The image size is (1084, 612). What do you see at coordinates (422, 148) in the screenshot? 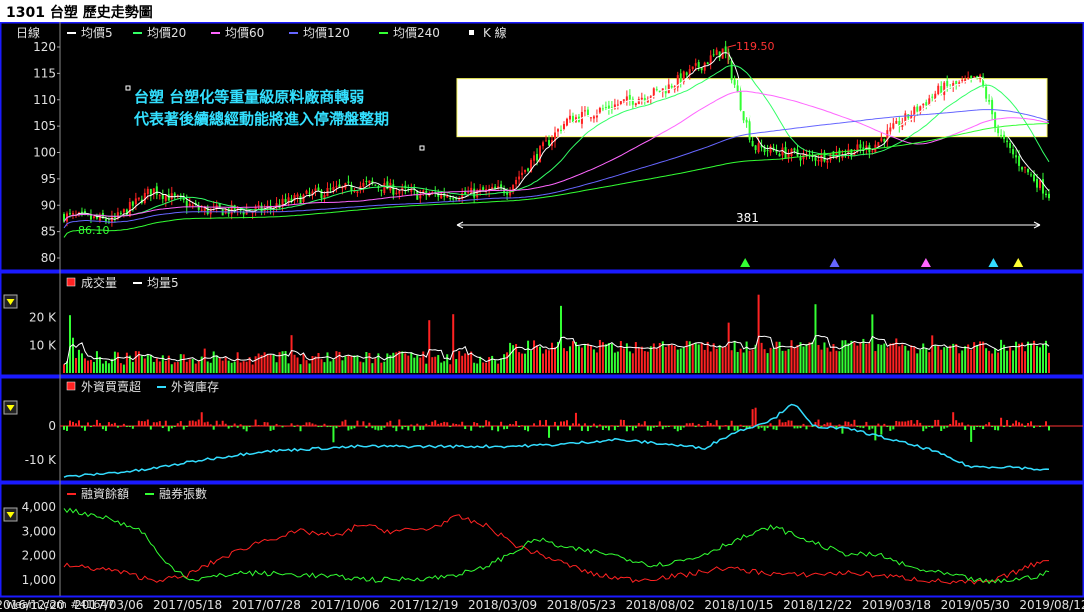
I see `marker-square` at bounding box center [422, 148].